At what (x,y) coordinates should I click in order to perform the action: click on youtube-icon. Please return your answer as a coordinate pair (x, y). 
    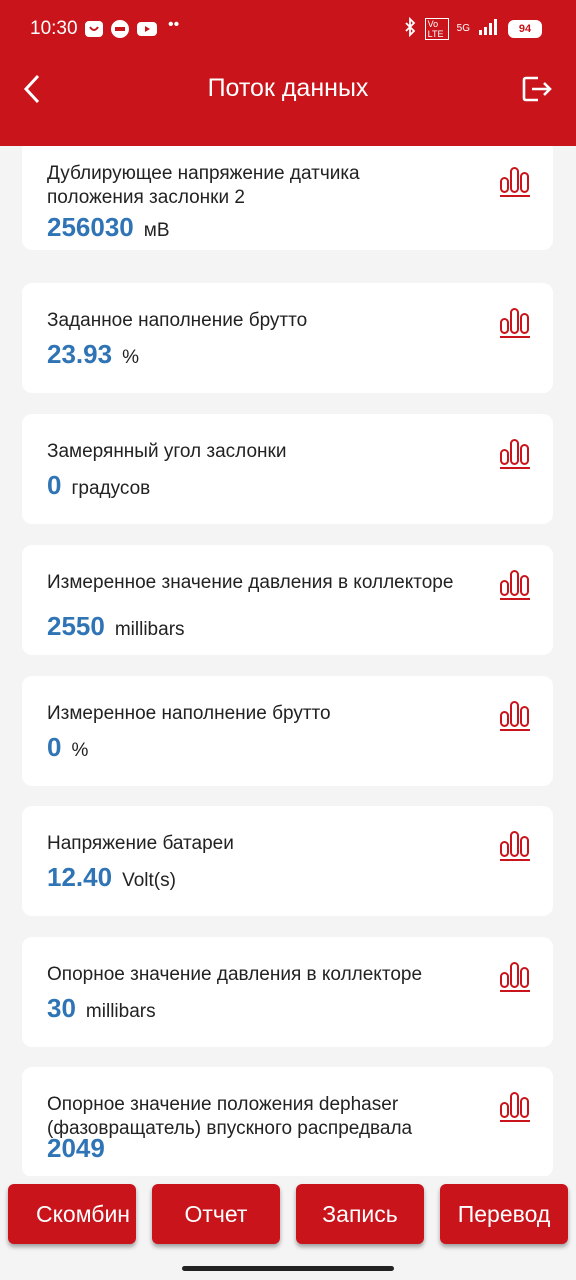
    Looking at the image, I should click on (147, 31).